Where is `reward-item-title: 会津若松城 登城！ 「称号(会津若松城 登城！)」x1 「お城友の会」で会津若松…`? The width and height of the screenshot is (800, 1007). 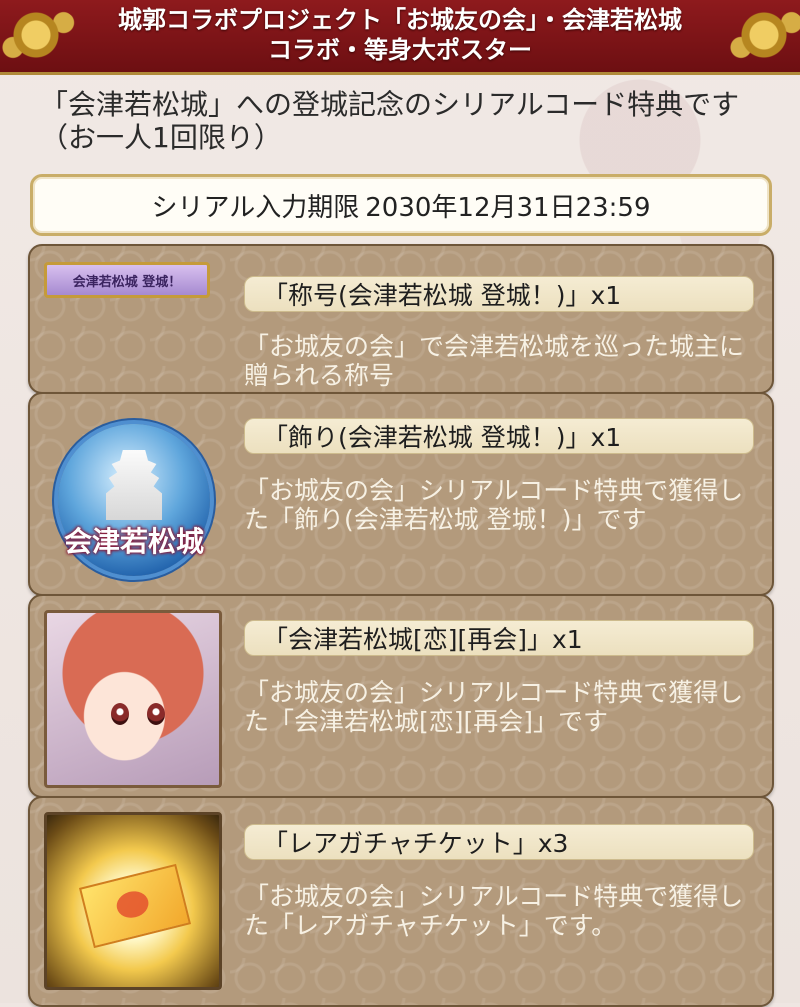
reward-item-title: 会津若松城 登城！ 「称号(会津若松城 登城！)」x1 「お城友の会」で会津若松… is located at coordinates (401, 319).